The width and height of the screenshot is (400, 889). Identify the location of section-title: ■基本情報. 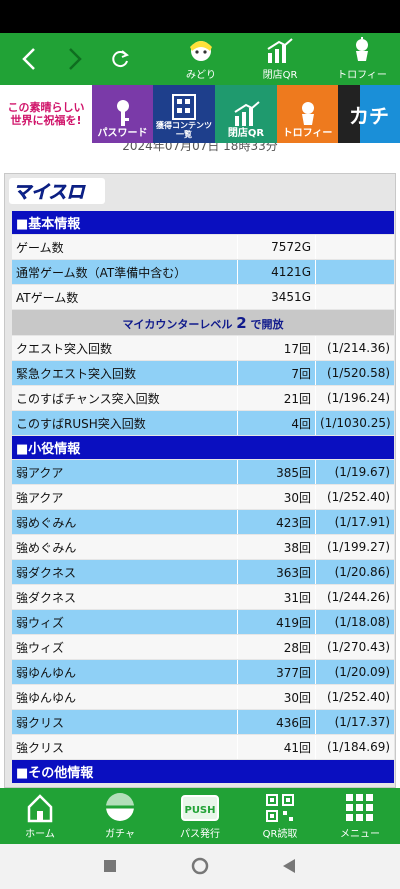
(203, 222).